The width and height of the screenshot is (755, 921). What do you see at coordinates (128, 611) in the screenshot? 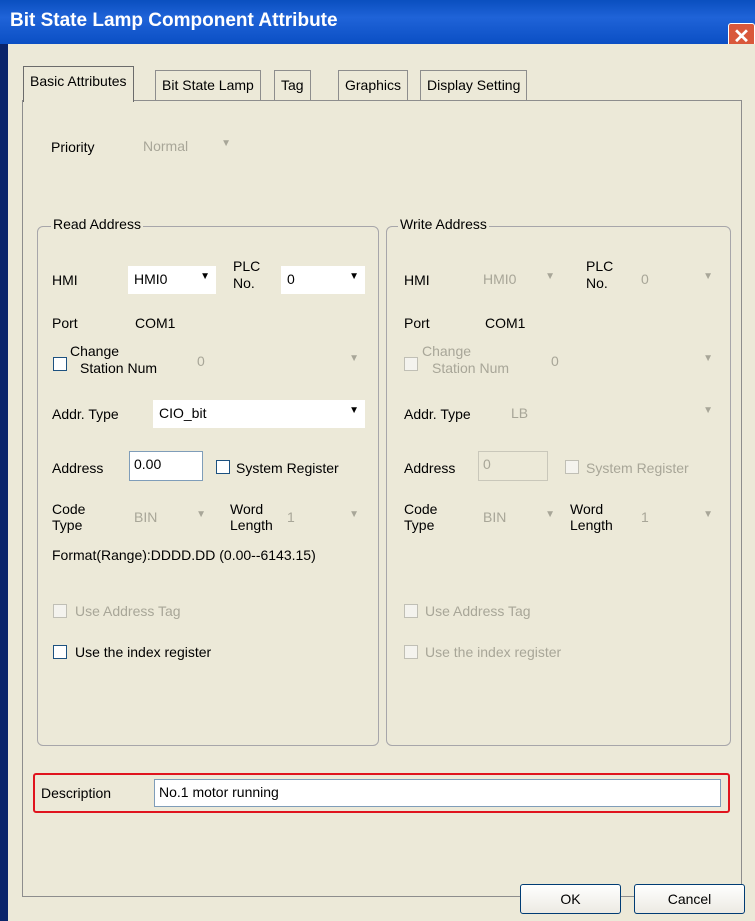
I see `read-use-address-tag-label: Use Address Tag` at bounding box center [128, 611].